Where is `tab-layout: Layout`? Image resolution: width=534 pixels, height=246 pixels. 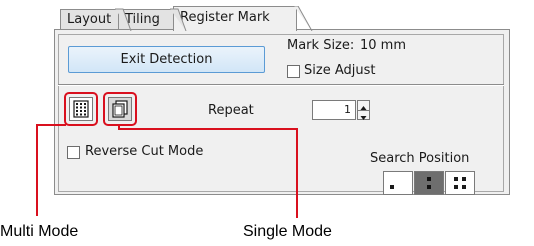 tab-layout: Layout is located at coordinates (89, 19).